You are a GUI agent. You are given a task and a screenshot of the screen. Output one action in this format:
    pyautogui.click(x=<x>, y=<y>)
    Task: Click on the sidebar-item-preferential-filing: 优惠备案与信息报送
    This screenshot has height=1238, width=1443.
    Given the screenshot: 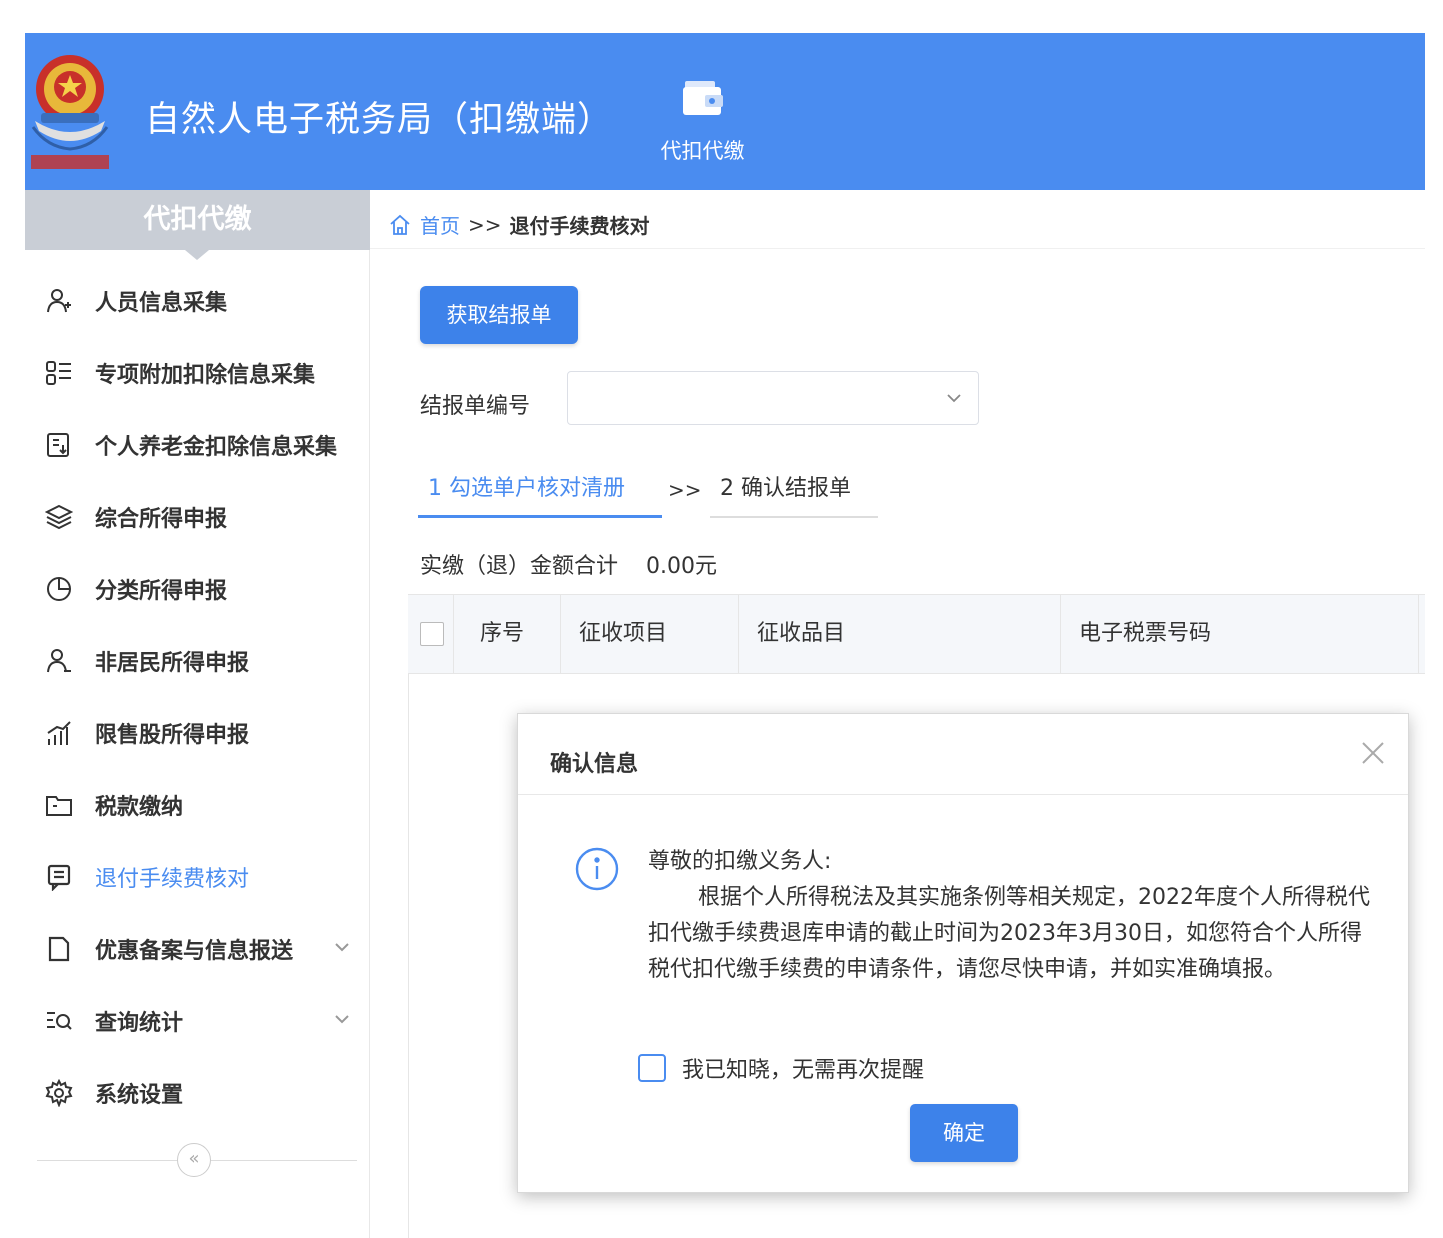 What is the action you would take?
    pyautogui.click(x=197, y=949)
    